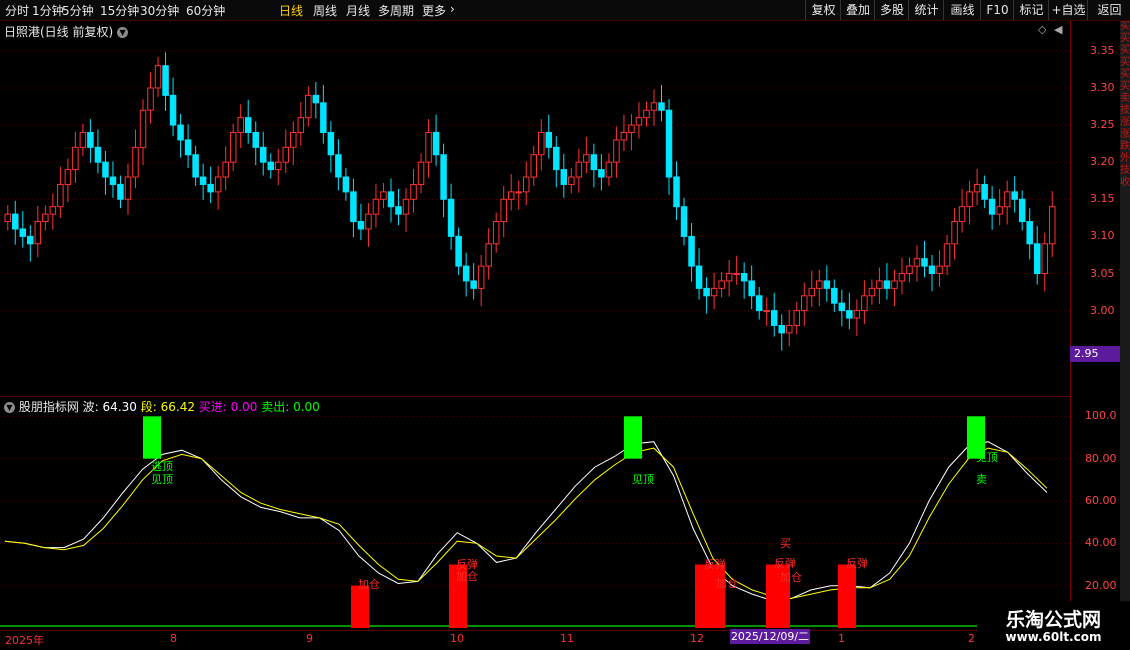  I want to click on signal-label: 加仓, so click(727, 583).